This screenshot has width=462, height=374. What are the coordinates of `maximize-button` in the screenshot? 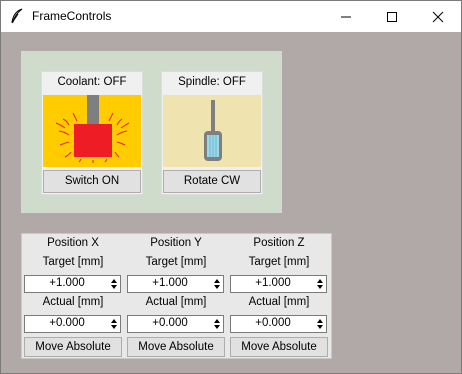 It's located at (392, 16).